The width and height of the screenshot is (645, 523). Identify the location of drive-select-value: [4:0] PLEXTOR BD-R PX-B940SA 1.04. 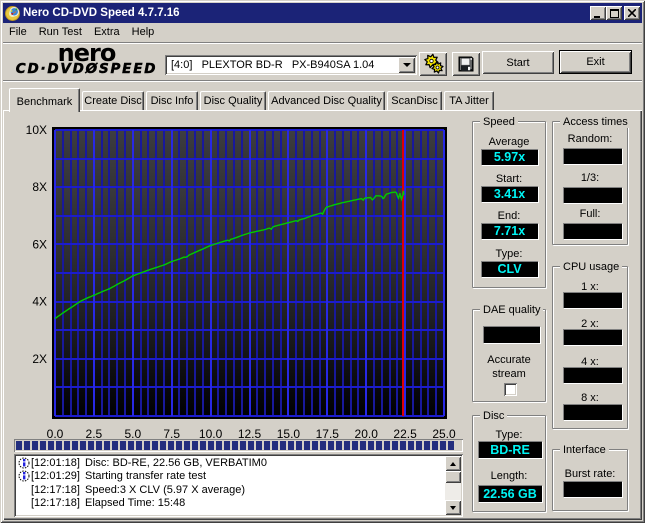
(273, 65).